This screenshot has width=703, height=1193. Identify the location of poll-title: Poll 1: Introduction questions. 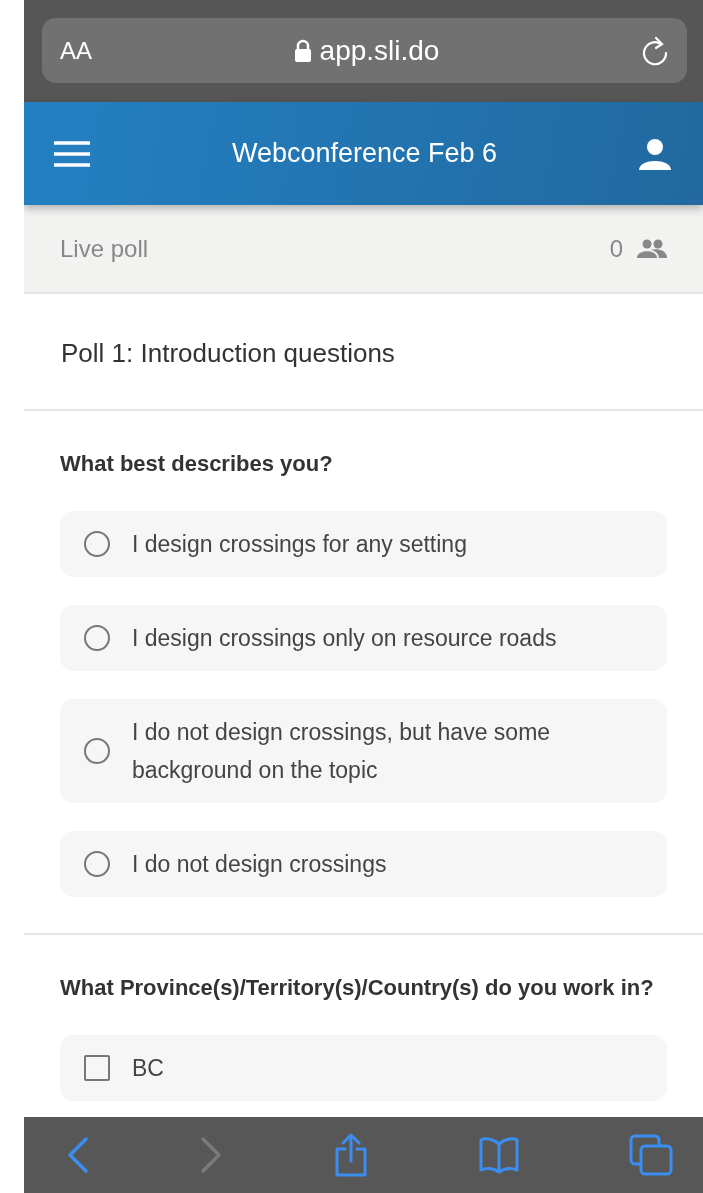
(363, 352).